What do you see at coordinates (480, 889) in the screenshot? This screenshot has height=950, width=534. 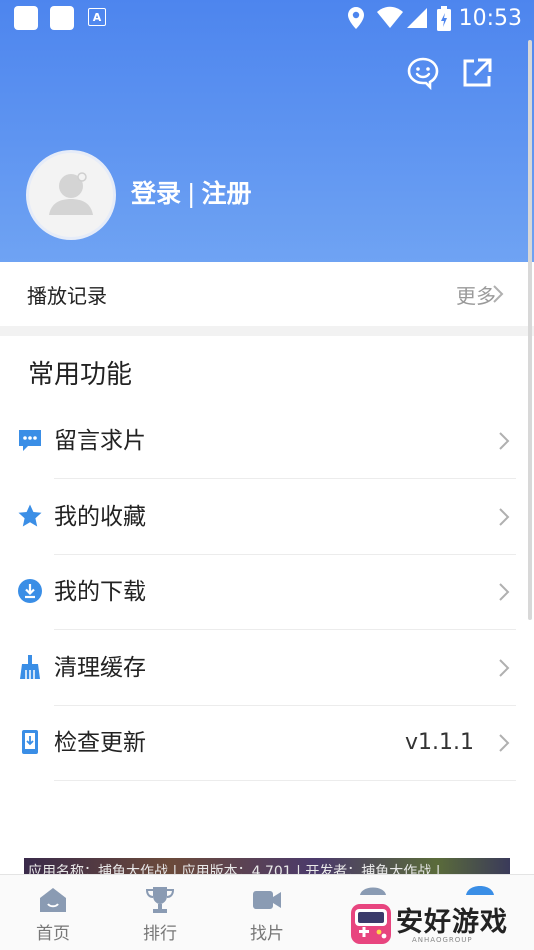 I see `tab-icon-partial-active` at bounding box center [480, 889].